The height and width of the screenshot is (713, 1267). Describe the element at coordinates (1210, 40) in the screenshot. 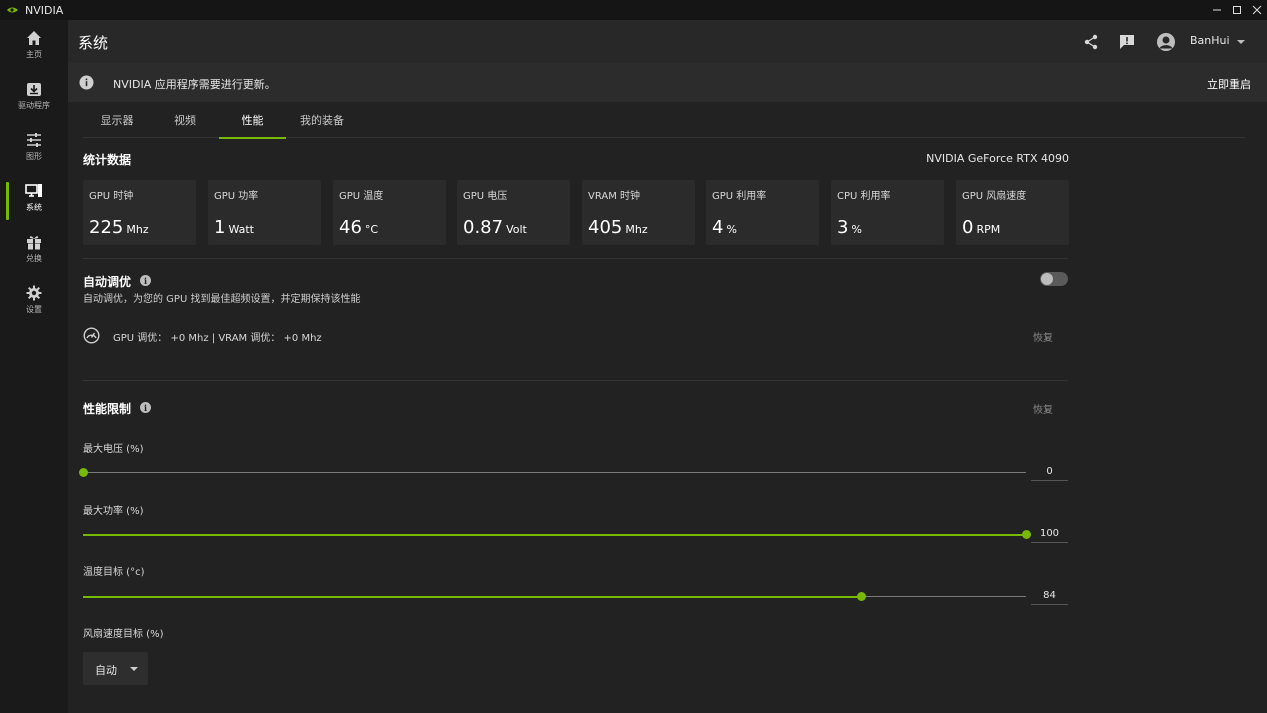

I see `username: BanHui` at that location.